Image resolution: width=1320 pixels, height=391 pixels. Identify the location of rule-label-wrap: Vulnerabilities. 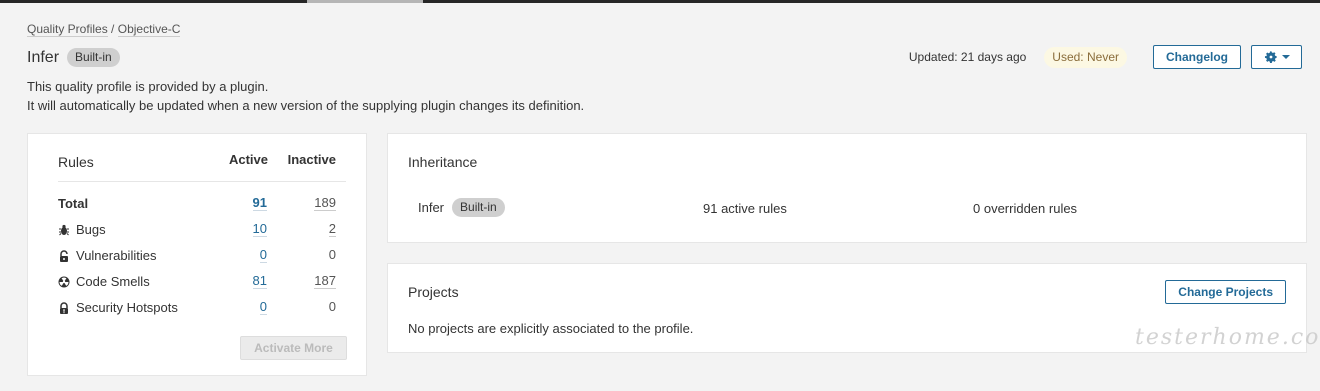
(107, 255).